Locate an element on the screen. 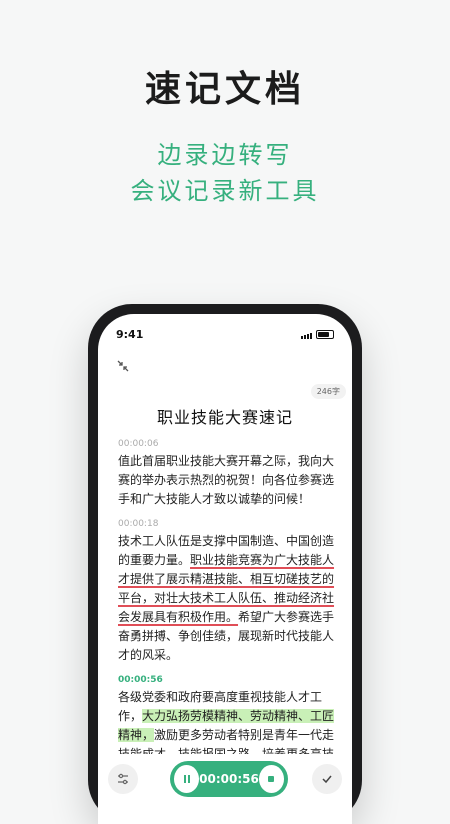  word-count-badge: 246字 is located at coordinates (328, 391).